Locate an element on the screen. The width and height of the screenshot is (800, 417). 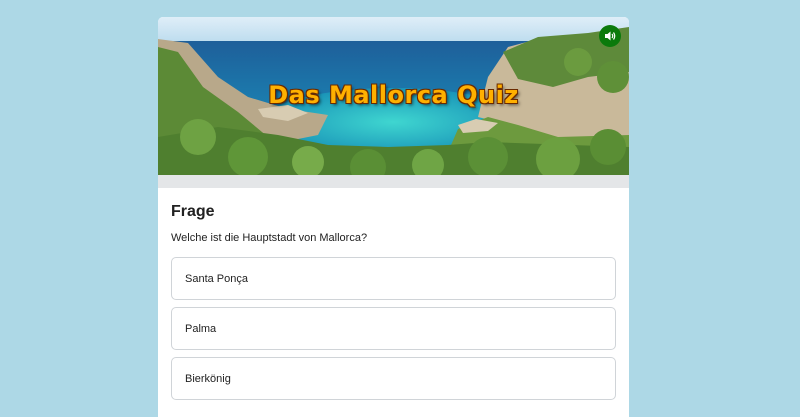
quiz-title: Das Mallorca Quiz is located at coordinates (393, 95).